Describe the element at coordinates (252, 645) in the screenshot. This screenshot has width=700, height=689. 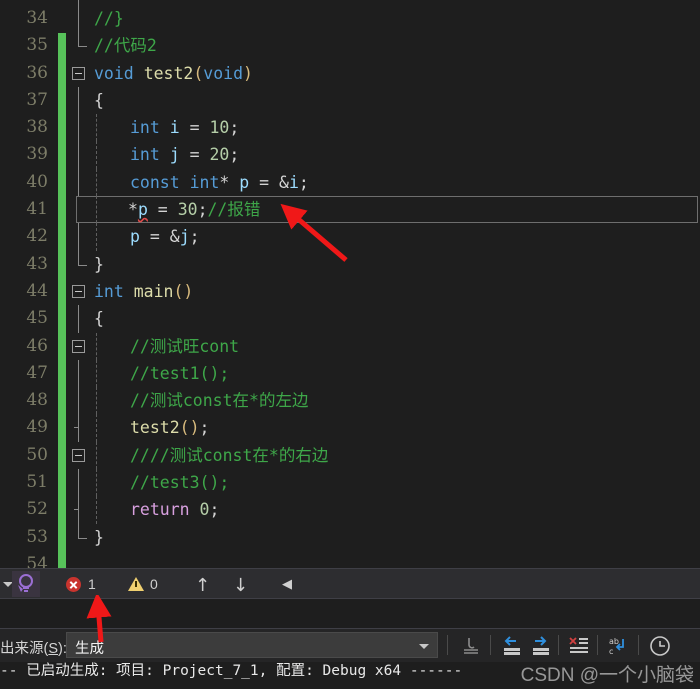
I see `output-source-select: 生成` at that location.